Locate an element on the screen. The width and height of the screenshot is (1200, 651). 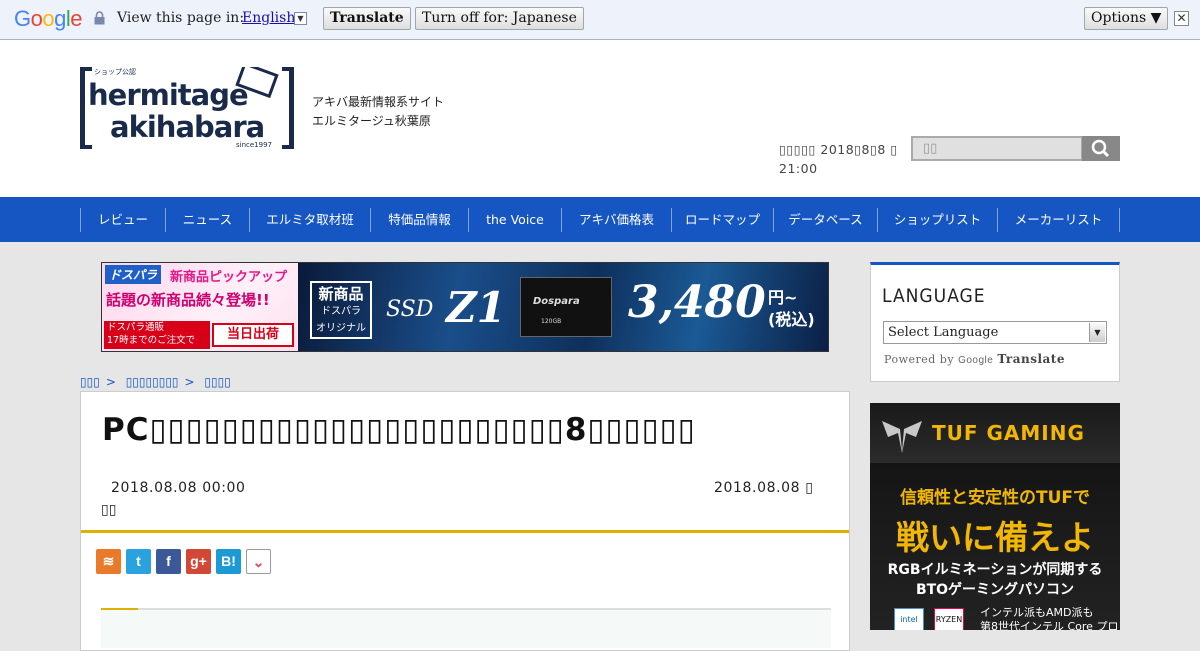
breadcrumb-item-category: ▯▯▯▯▯▯▯▯ is located at coordinates (152, 382).